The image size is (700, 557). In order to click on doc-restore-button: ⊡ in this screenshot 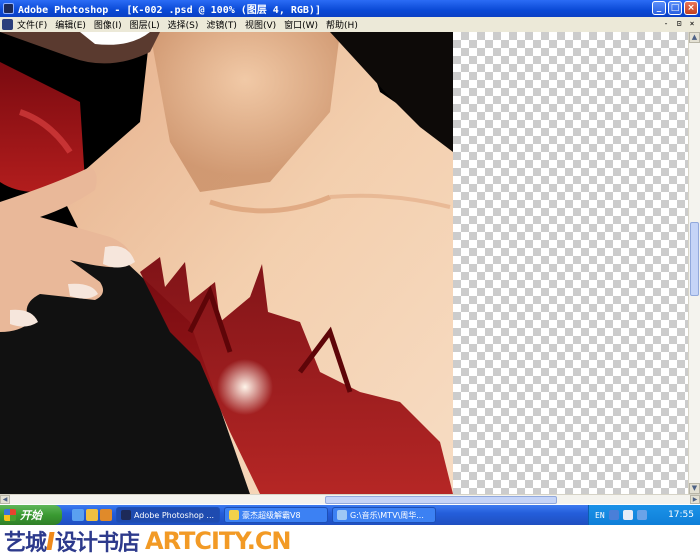, I will do `click(679, 24)`.